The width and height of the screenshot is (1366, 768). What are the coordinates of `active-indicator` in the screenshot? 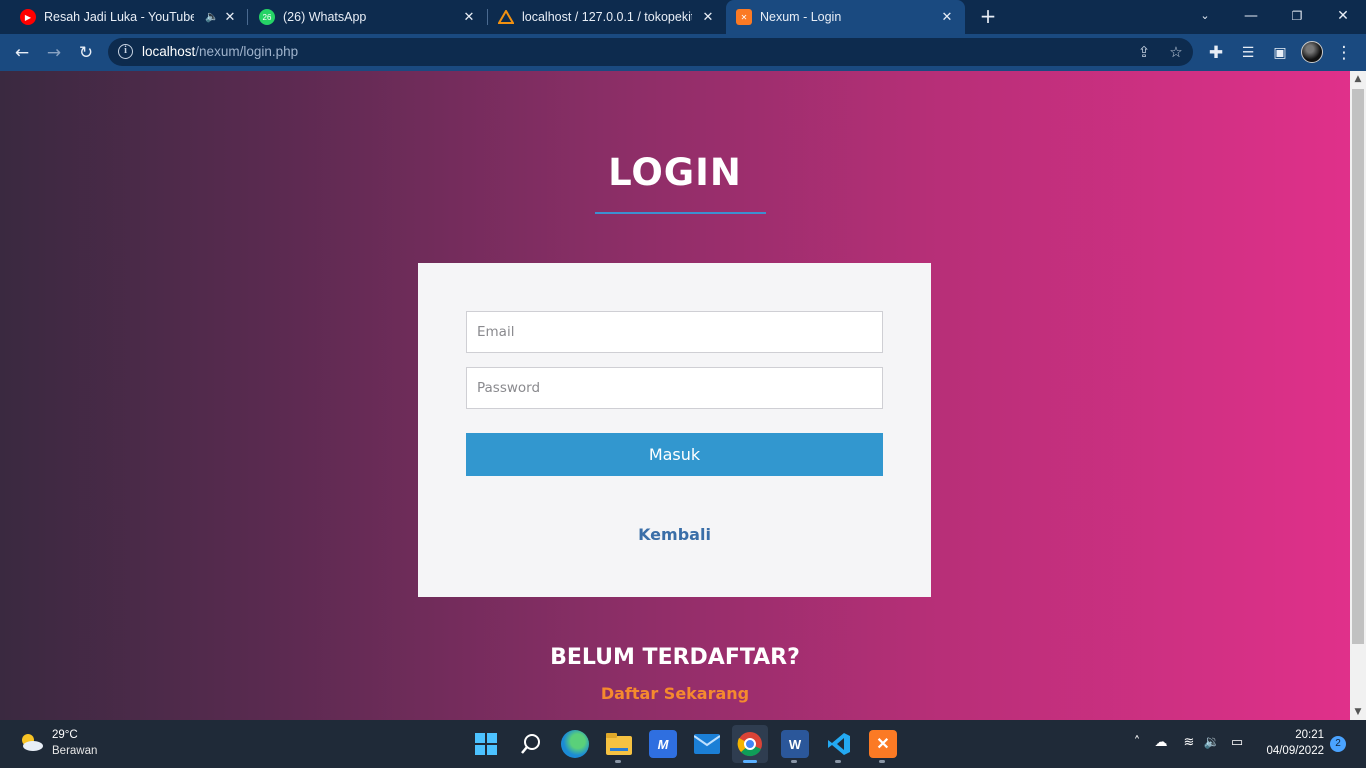 It's located at (750, 761).